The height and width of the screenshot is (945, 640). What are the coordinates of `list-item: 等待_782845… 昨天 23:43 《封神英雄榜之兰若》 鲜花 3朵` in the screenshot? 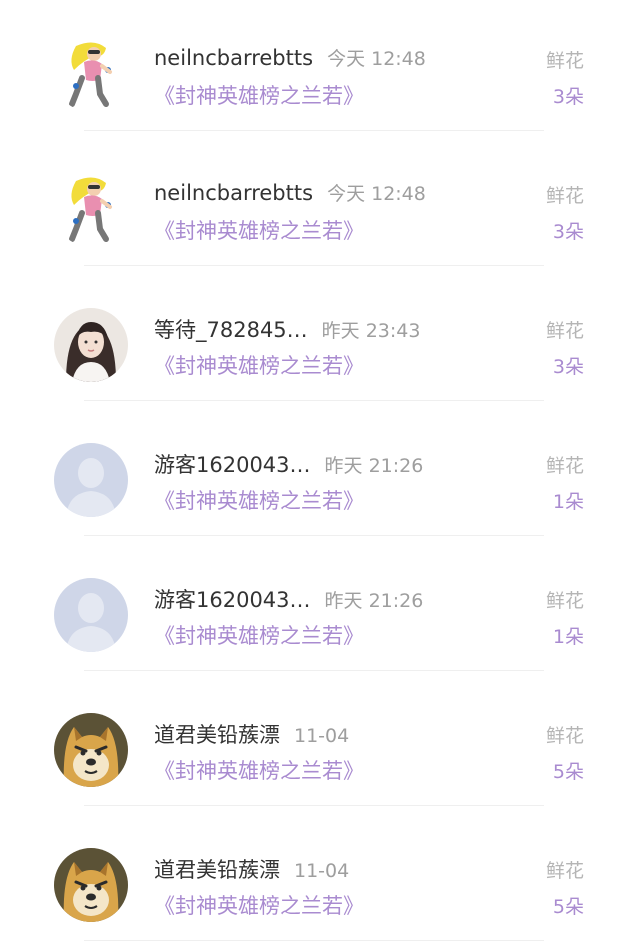 It's located at (320, 337).